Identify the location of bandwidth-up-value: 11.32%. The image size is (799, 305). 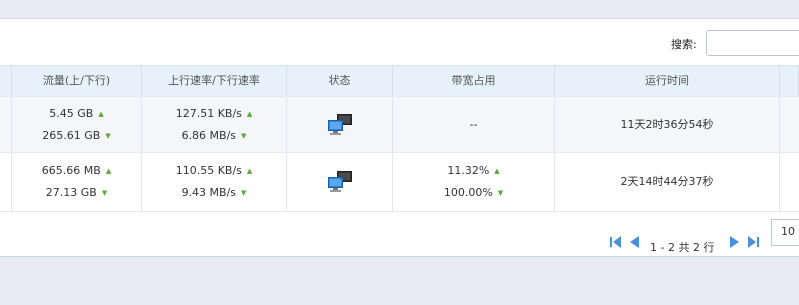
(468, 170).